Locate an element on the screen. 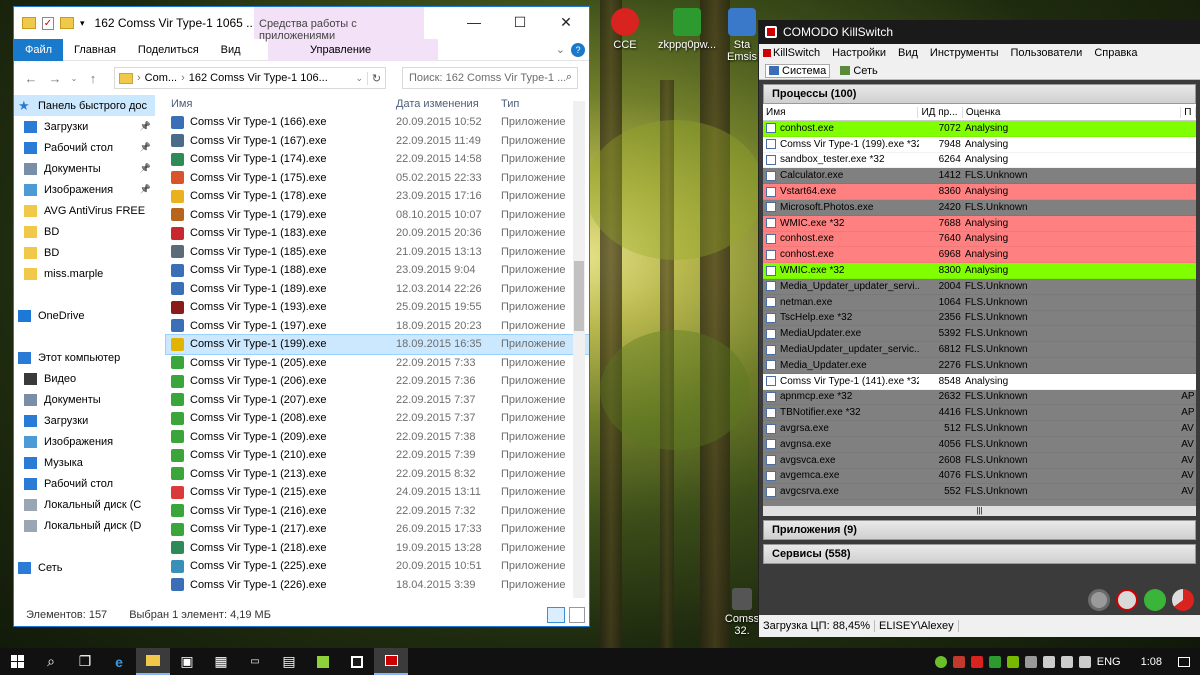  comodo-tray-icon is located at coordinates (976, 661).